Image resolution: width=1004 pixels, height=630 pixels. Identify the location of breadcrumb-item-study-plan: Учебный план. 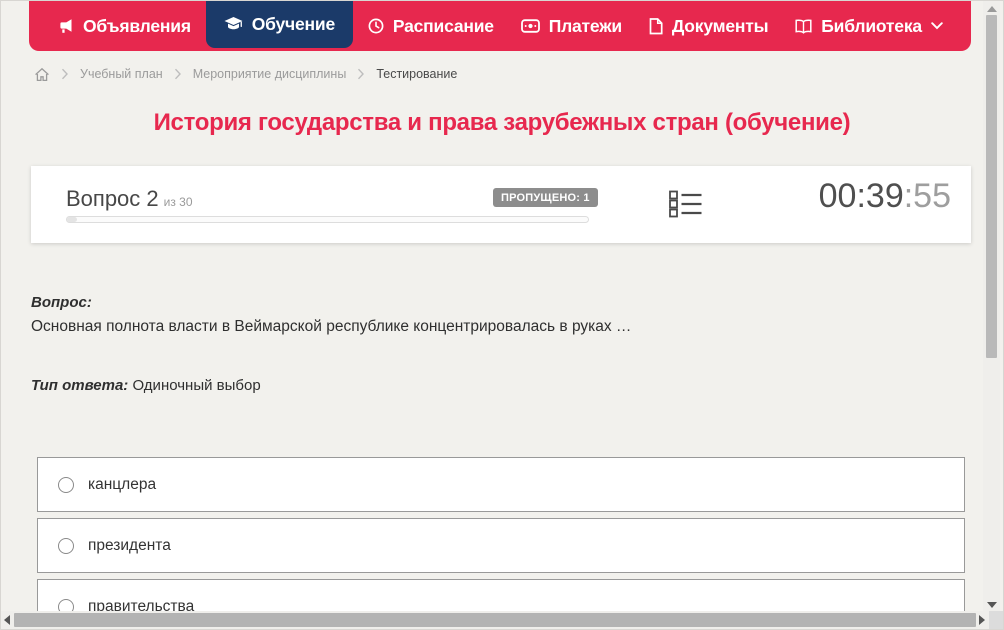
(121, 74).